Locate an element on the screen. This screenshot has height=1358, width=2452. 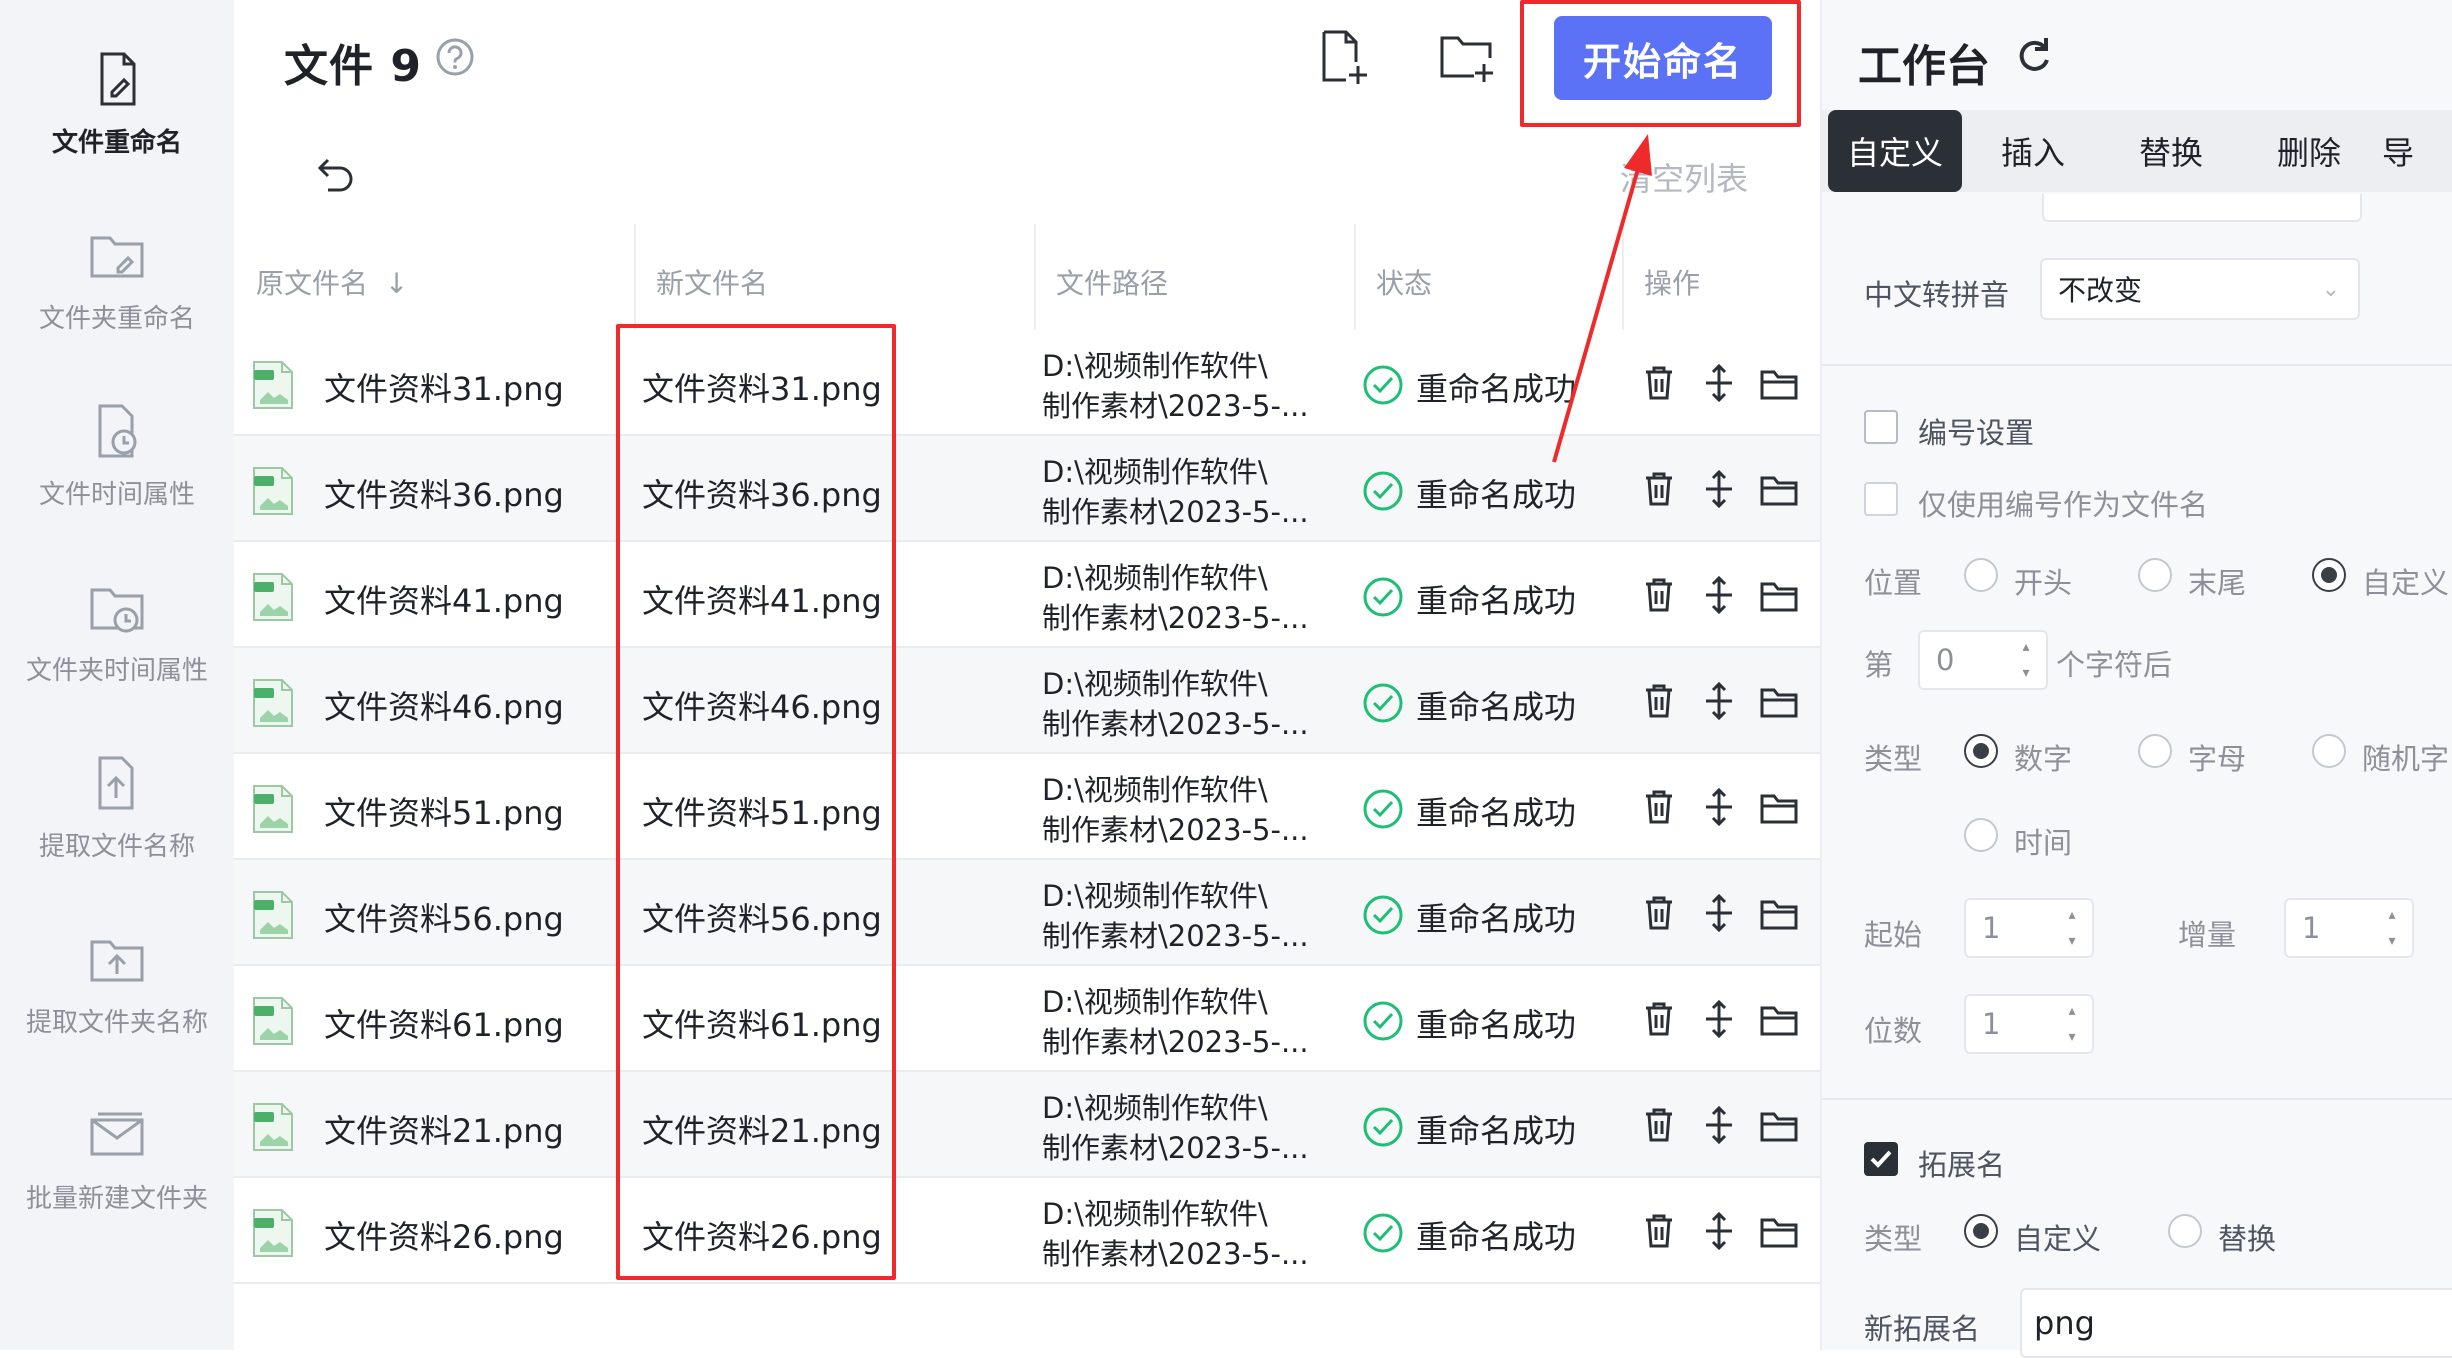
panel-tabs: 自定义 插入 替换 删除 导 is located at coordinates (2137, 151).